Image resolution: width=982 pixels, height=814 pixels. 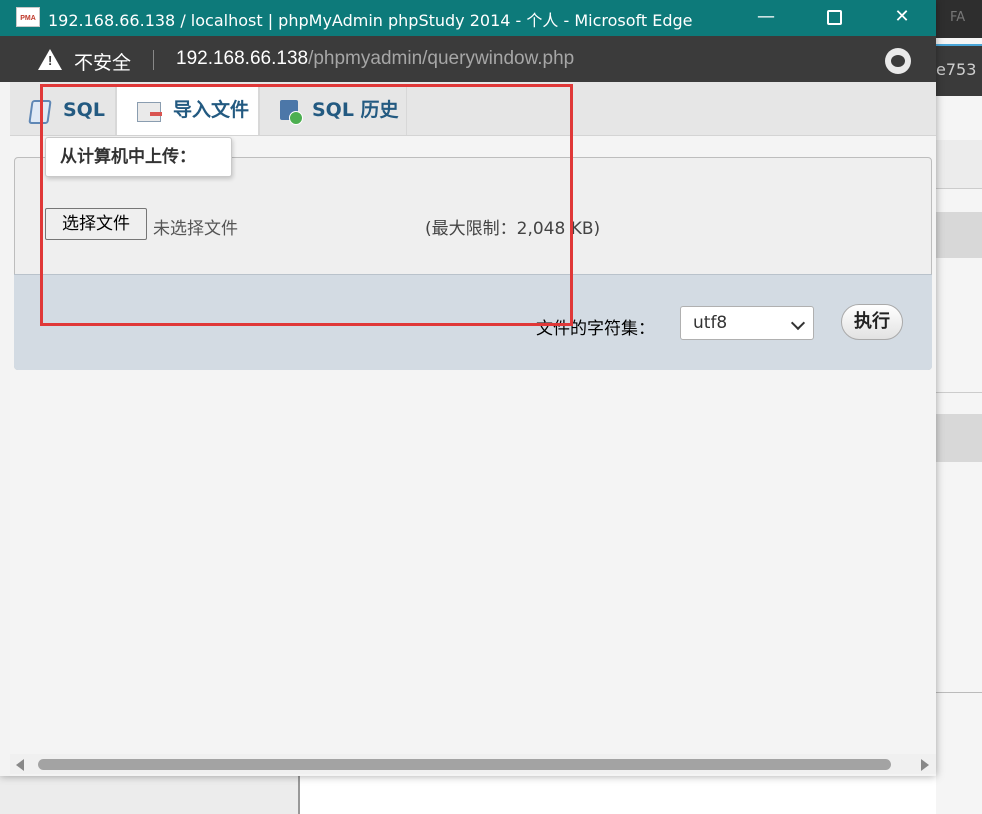 I want to click on address-divider, so click(x=153, y=60).